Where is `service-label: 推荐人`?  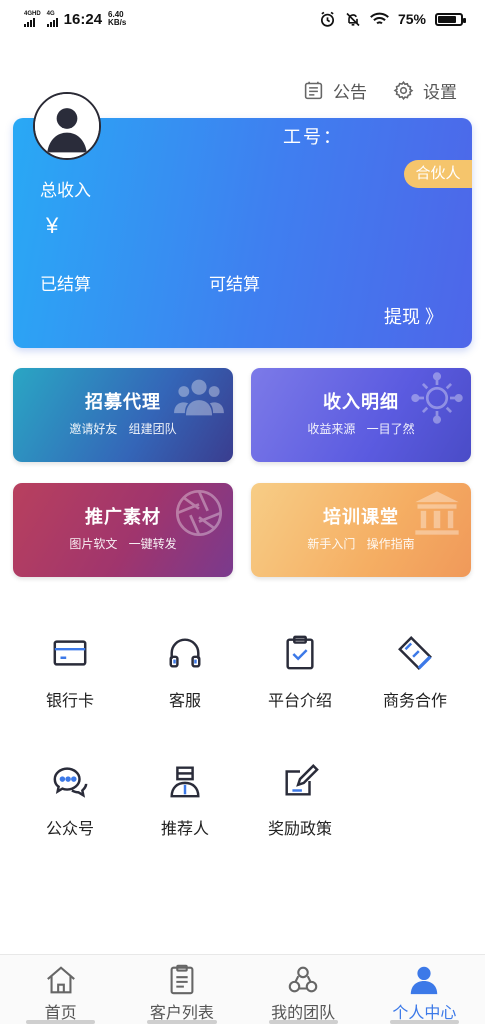 service-label: 推荐人 is located at coordinates (184, 829).